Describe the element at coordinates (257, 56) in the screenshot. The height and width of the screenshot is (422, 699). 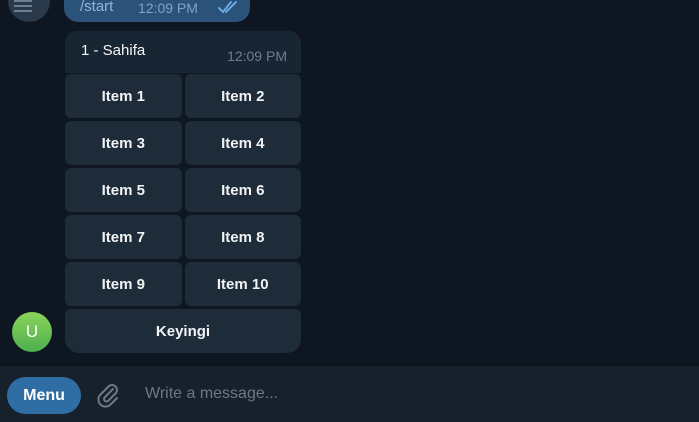
I see `bot-message-time: 12:09 PM` at that location.